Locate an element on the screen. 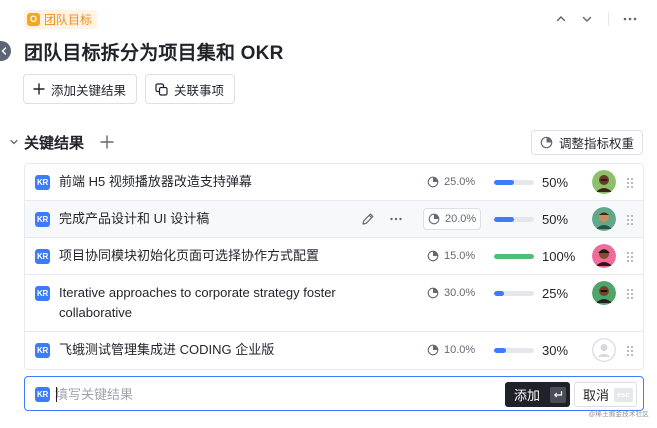  text-caret is located at coordinates (56, 394).